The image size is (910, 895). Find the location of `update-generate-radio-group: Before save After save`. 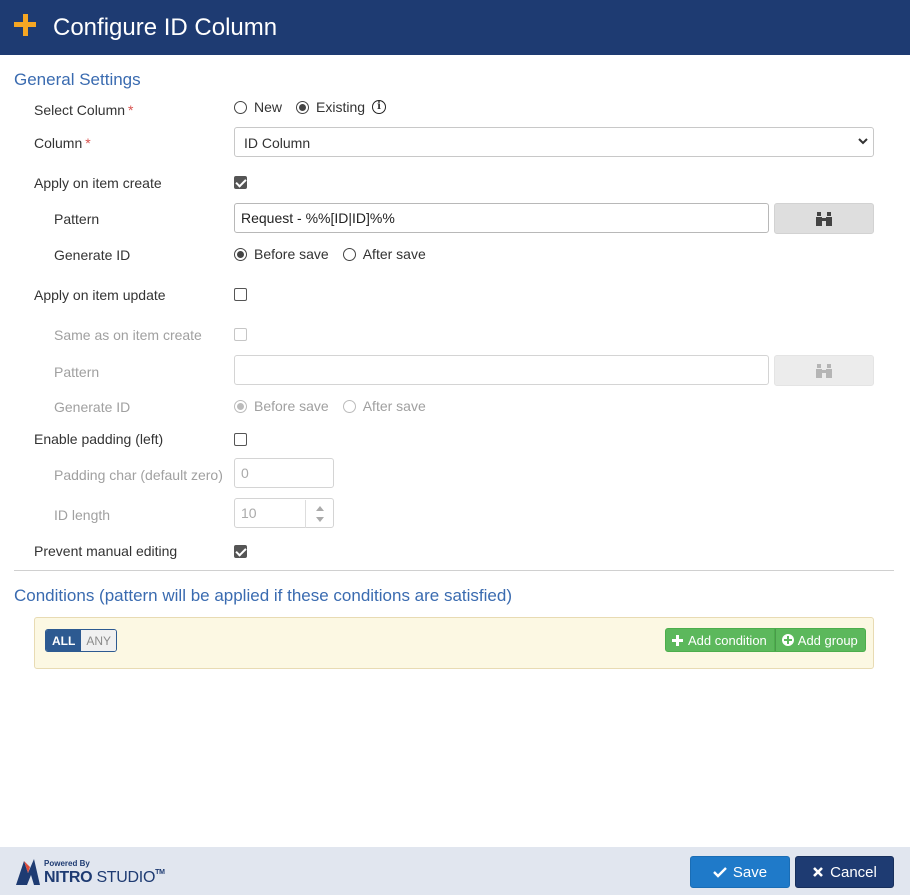

update-generate-radio-group: Before save After save is located at coordinates (337, 406).